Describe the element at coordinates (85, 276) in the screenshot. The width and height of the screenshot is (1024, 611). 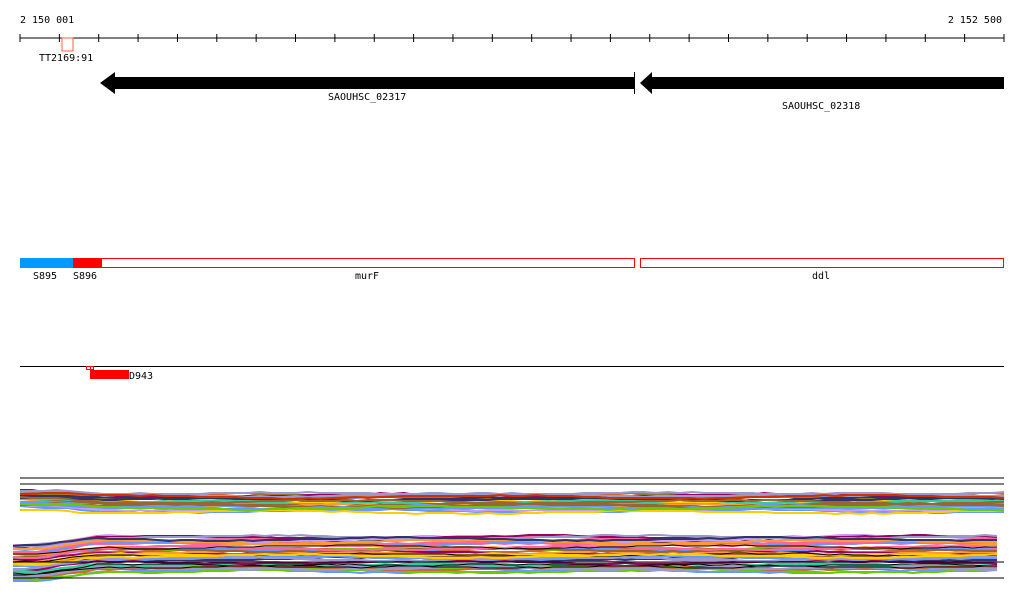
I see `segment-label: S896` at that location.